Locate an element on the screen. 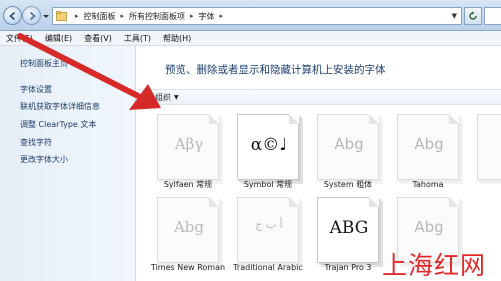 The width and height of the screenshot is (501, 281). arrow-right-icon is located at coordinates (32, 15).